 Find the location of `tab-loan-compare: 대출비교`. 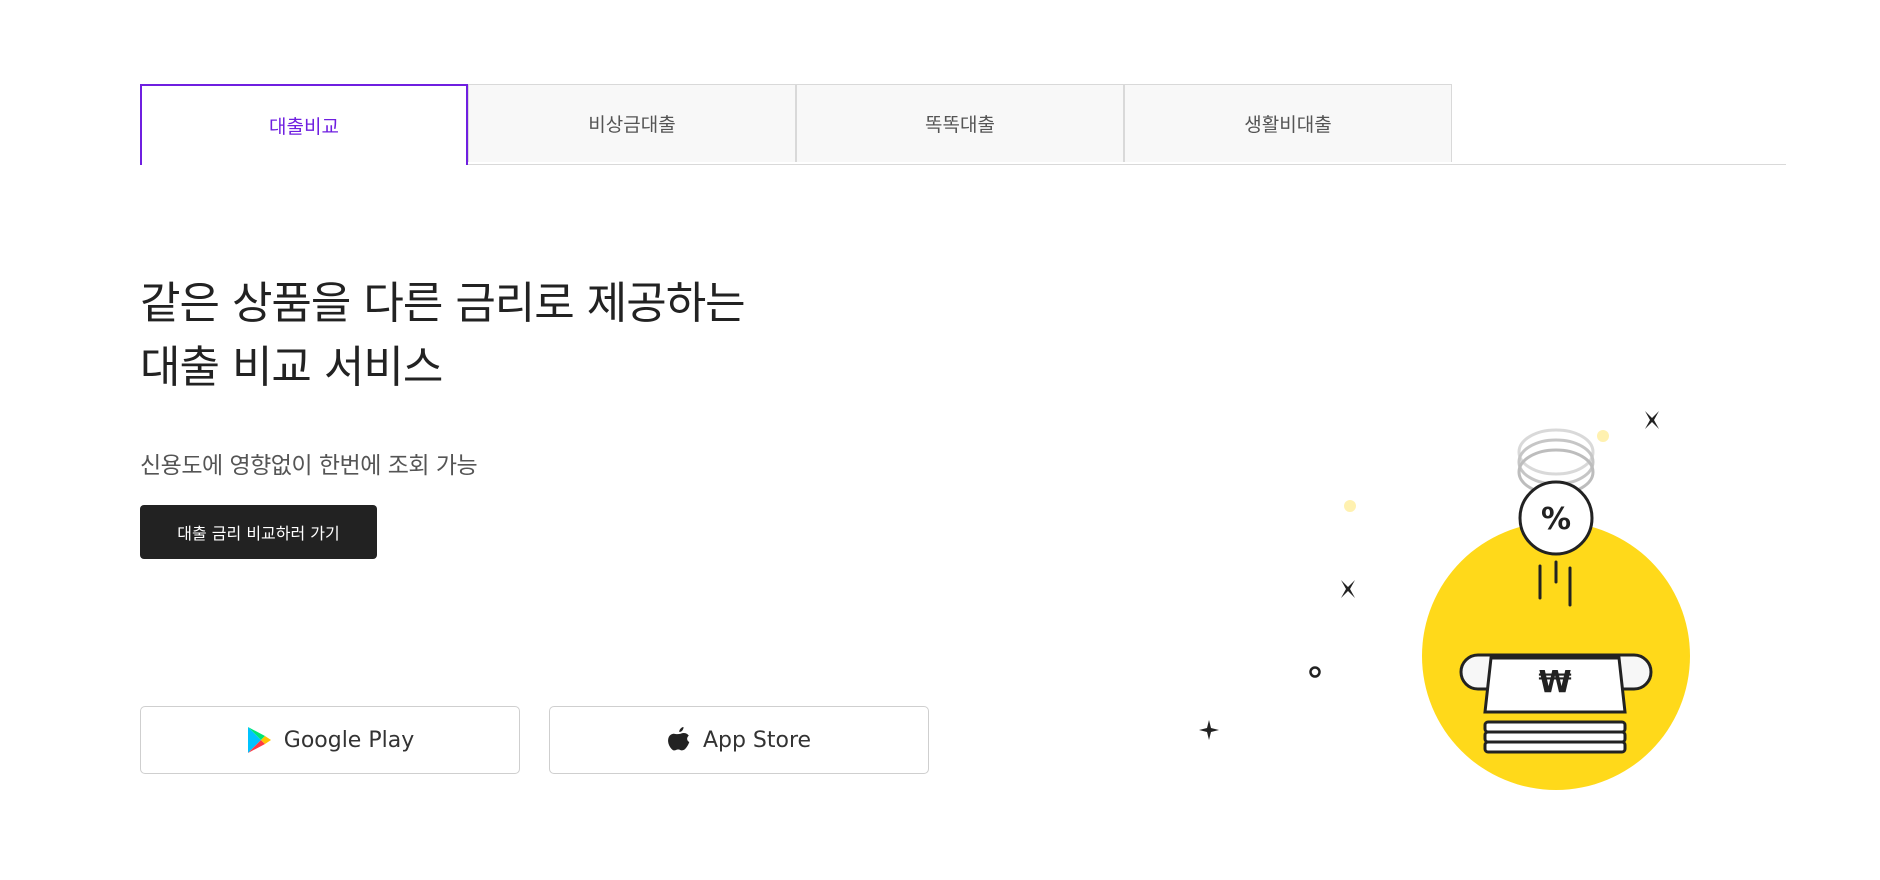

tab-loan-compare: 대출비교 is located at coordinates (304, 124).